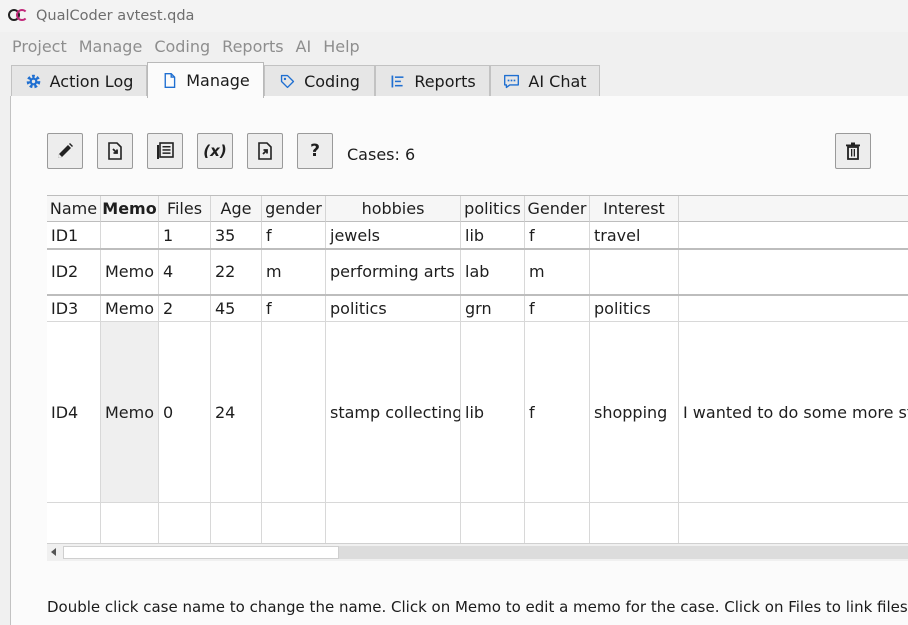 The image size is (908, 625). What do you see at coordinates (557, 81) in the screenshot?
I see `tab-label: AI Chat` at bounding box center [557, 81].